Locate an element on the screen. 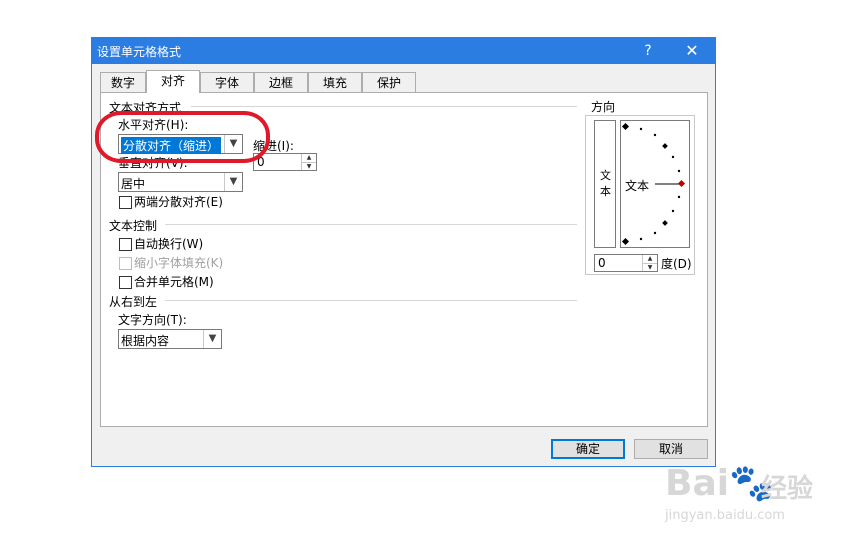  dial-text: 文本 is located at coordinates (637, 186).